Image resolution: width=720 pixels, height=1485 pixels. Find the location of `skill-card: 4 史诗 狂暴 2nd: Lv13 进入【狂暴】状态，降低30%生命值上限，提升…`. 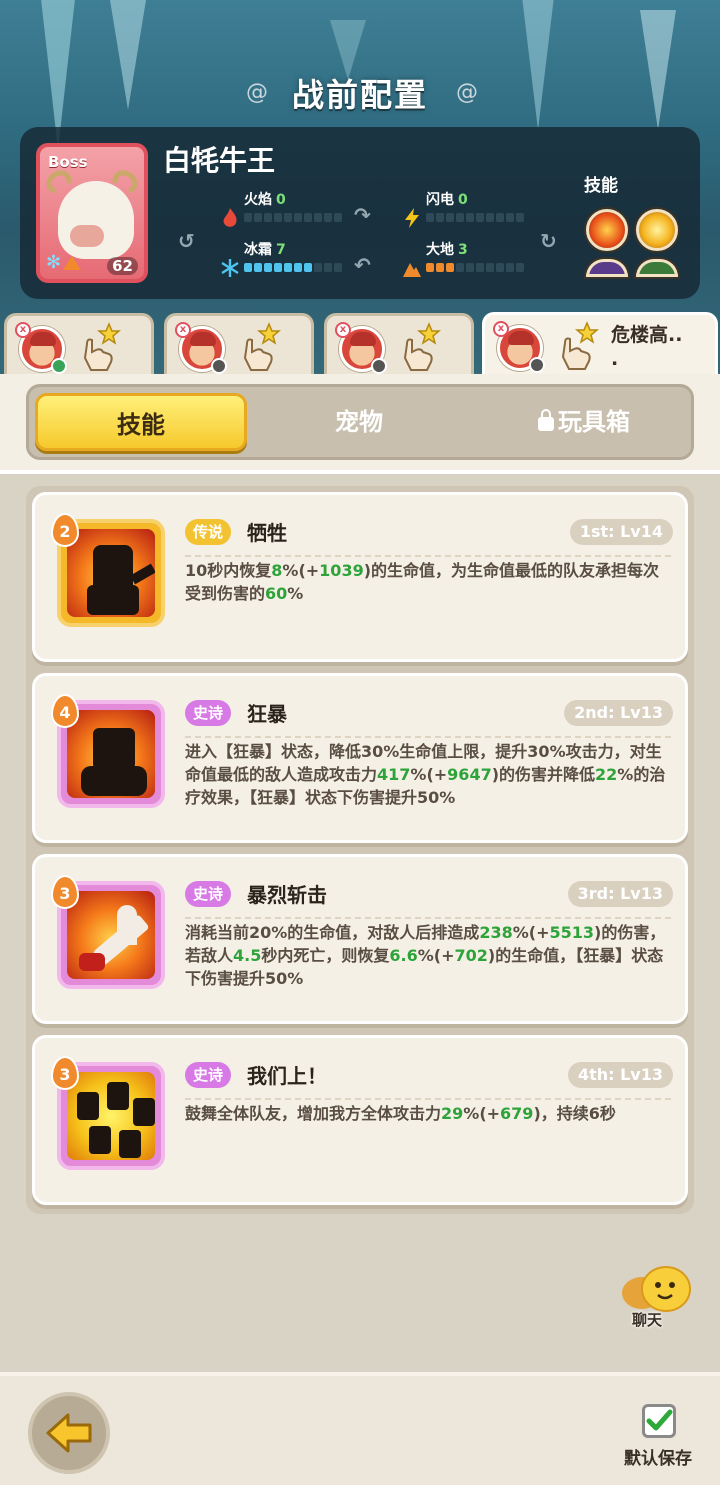

skill-card: 4 史诗 狂暴 2nd: Lv13 进入【狂暴】状态，降低30%生命值上限，提升… is located at coordinates (360, 758).